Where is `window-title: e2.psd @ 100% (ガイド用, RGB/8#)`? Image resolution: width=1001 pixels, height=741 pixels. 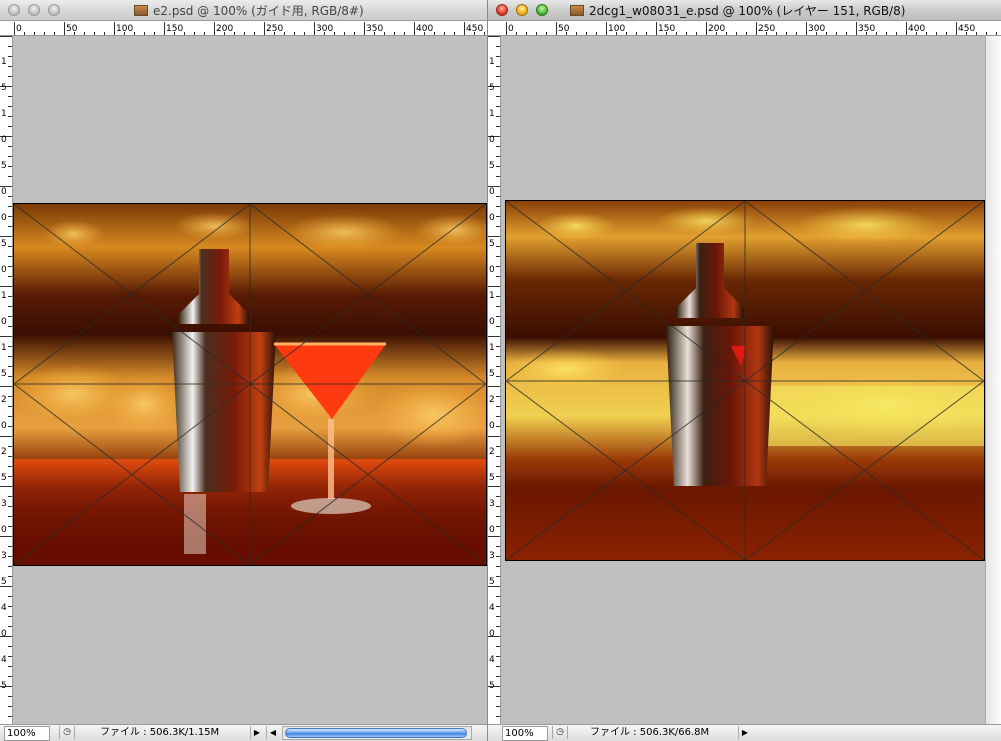
window-title: e2.psd @ 100% (ガイド用, RGB/8#) is located at coordinates (249, 10).